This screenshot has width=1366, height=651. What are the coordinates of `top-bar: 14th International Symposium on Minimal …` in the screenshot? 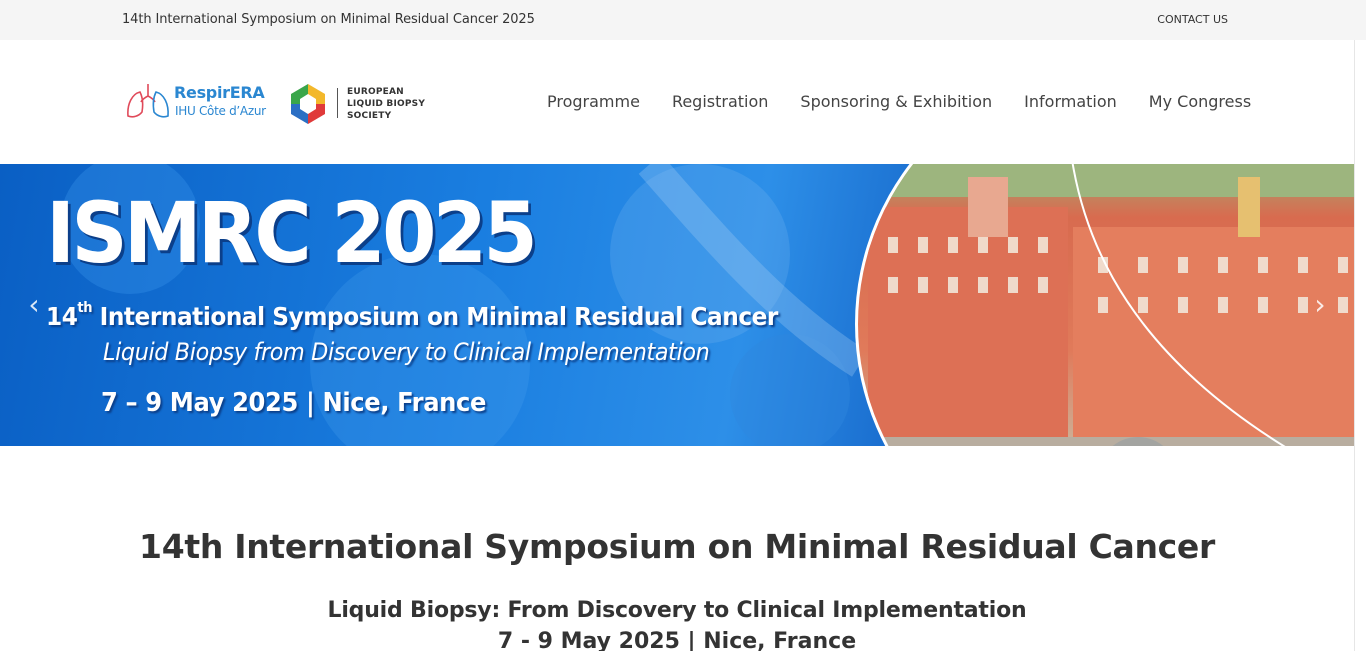 It's located at (683, 20).